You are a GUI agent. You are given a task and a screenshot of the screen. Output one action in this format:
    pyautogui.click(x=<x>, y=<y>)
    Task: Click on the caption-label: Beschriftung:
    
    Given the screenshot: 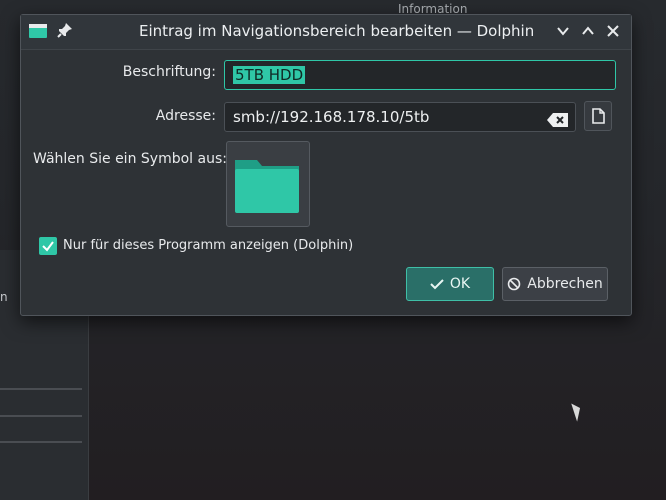 What is the action you would take?
    pyautogui.click(x=169, y=72)
    